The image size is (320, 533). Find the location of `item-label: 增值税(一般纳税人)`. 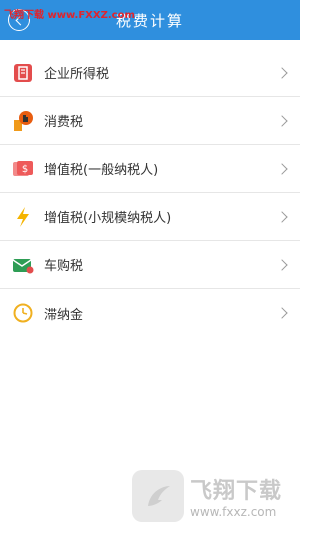

item-label: 增值税(一般纳税人) is located at coordinates (101, 170).